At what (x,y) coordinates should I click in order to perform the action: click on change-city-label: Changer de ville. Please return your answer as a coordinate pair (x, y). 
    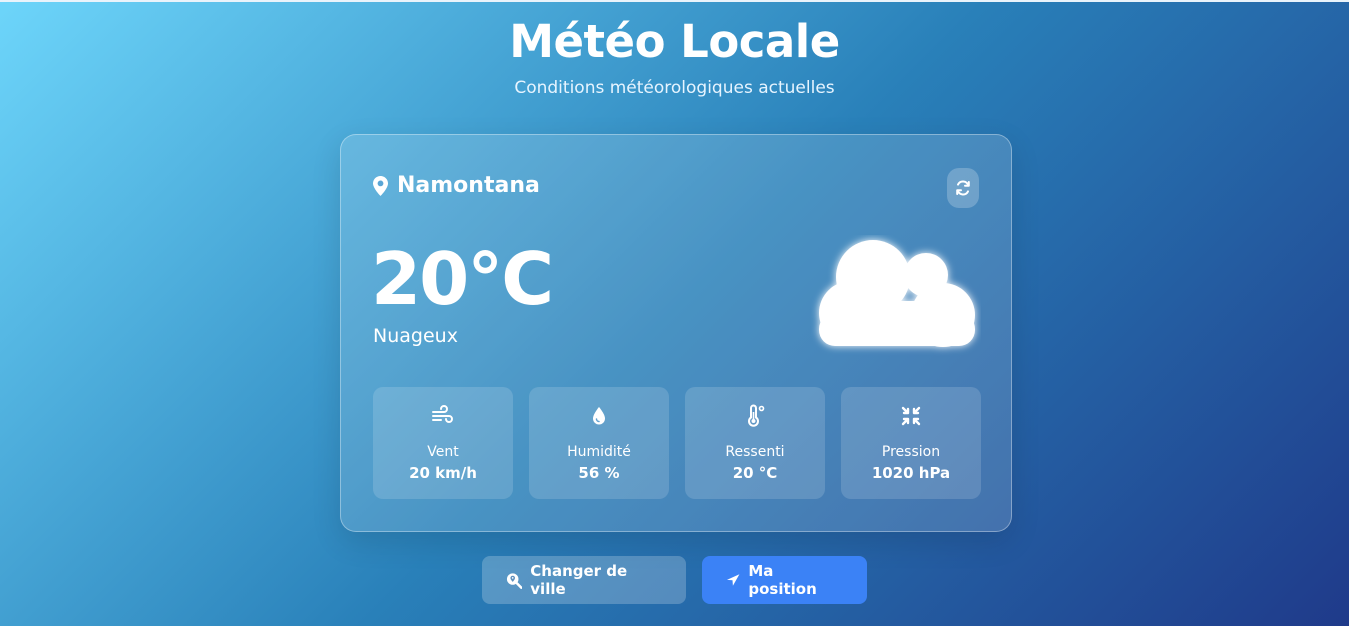
    Looking at the image, I should click on (579, 580).